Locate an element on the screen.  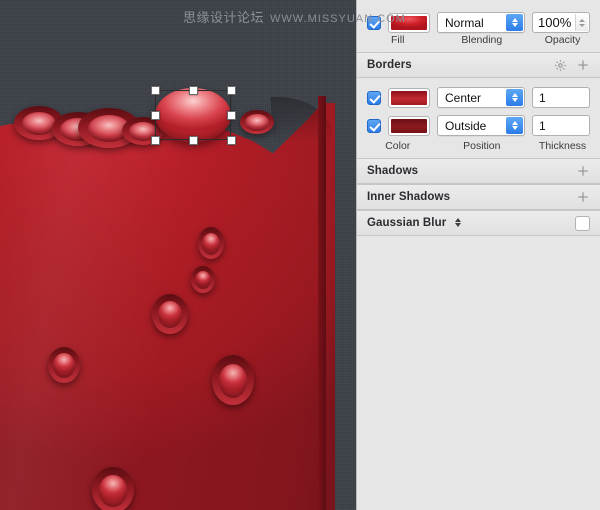
shadows-section-header: Shadows is located at coordinates (478, 171).